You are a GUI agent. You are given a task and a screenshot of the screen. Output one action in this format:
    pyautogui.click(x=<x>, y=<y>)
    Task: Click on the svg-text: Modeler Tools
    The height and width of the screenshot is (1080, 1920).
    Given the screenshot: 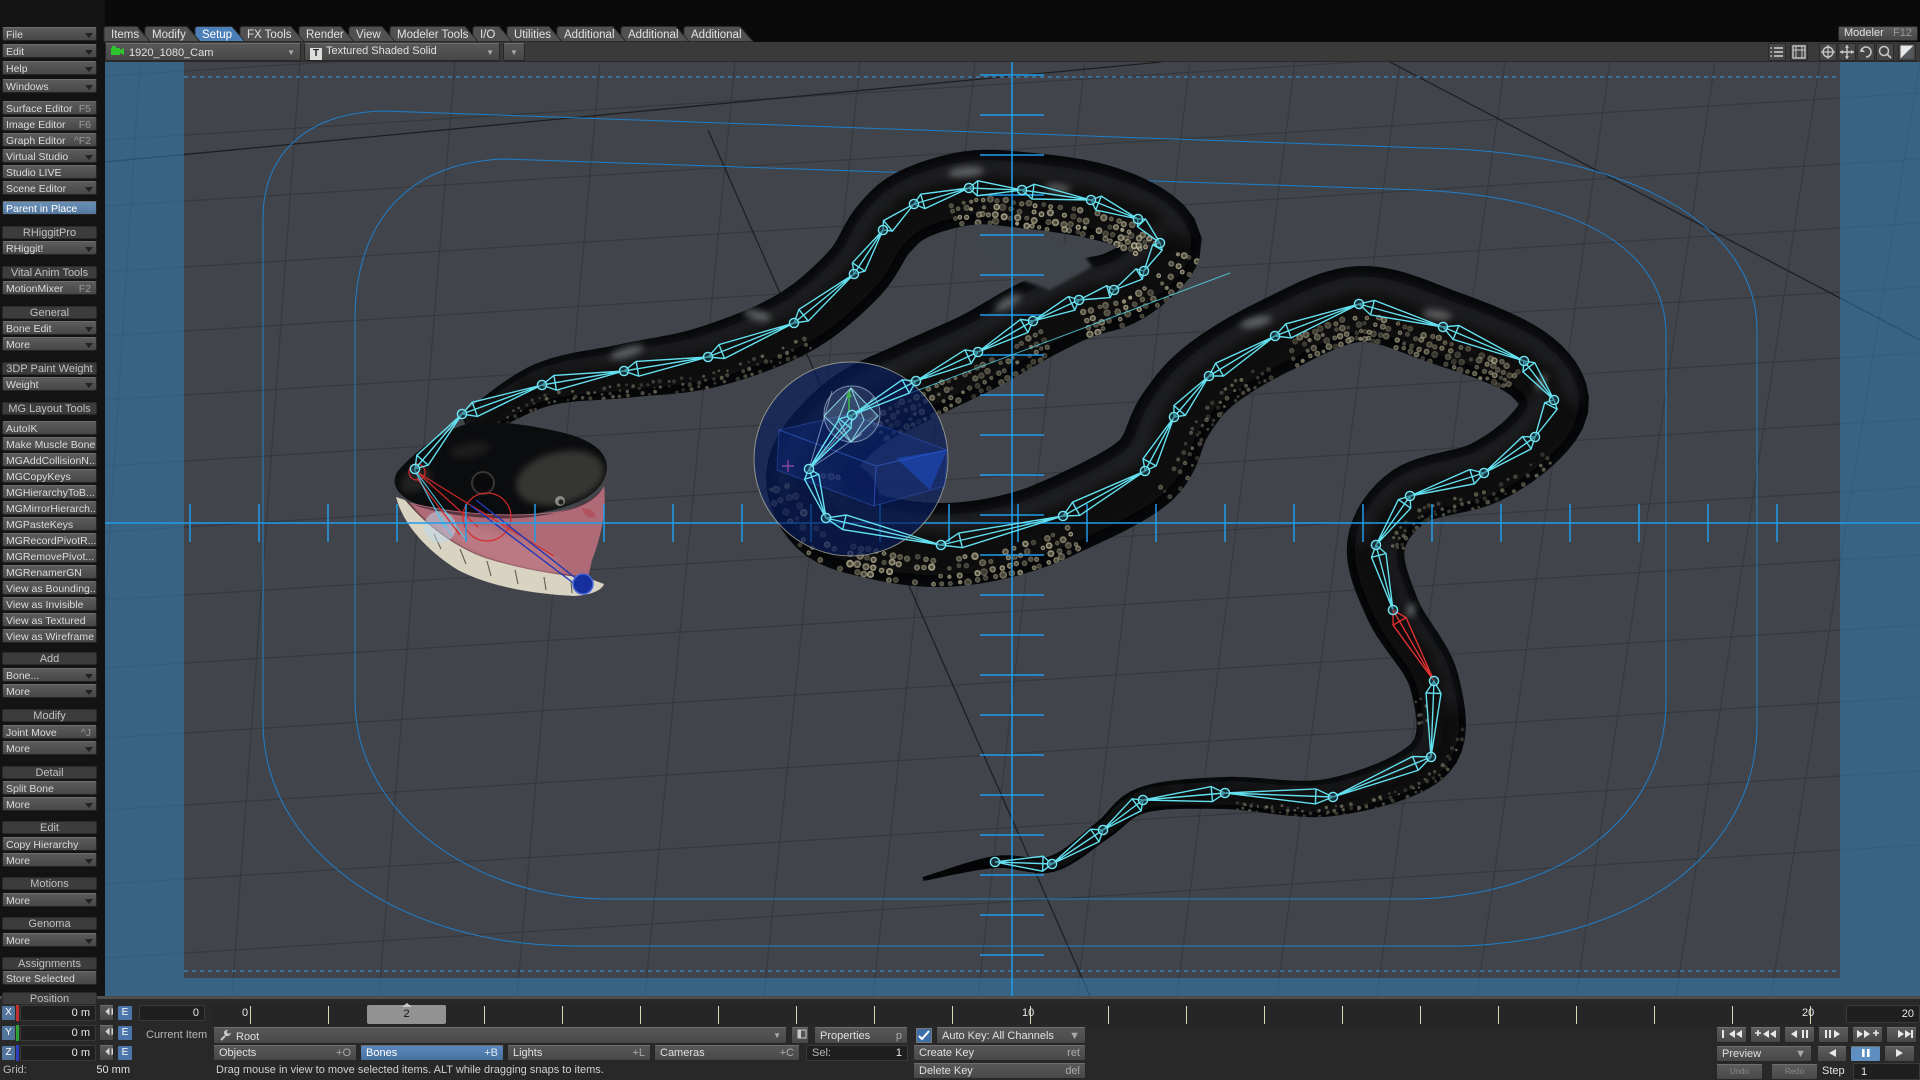 What is the action you would take?
    pyautogui.click(x=433, y=35)
    